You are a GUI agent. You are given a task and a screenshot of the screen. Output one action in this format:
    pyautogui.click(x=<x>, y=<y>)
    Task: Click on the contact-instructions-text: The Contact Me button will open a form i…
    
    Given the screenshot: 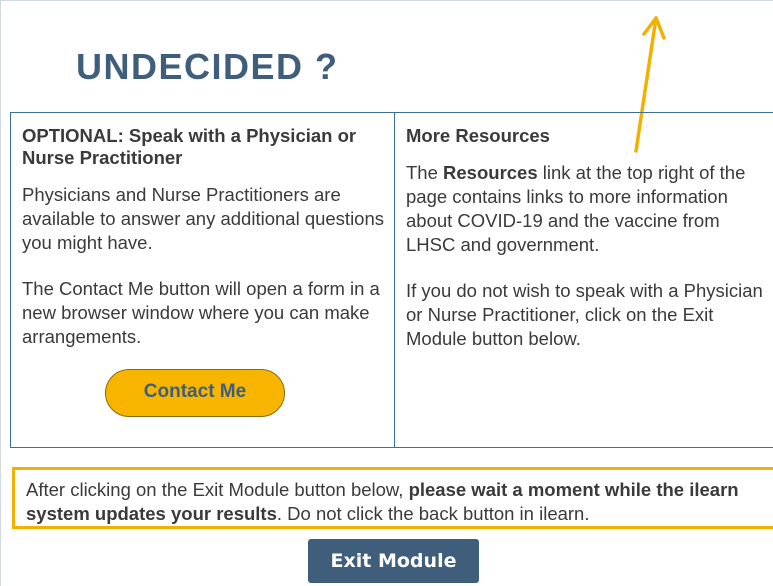 What is the action you would take?
    pyautogui.click(x=201, y=312)
    